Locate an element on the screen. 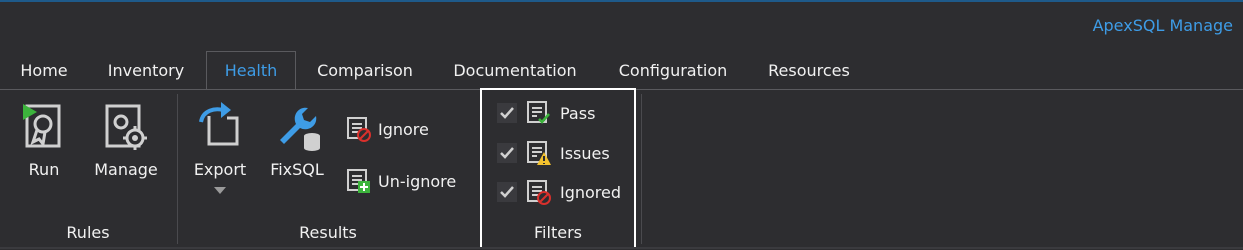 The height and width of the screenshot is (250, 1243). unignore-button: Un-ignore is located at coordinates (401, 181).